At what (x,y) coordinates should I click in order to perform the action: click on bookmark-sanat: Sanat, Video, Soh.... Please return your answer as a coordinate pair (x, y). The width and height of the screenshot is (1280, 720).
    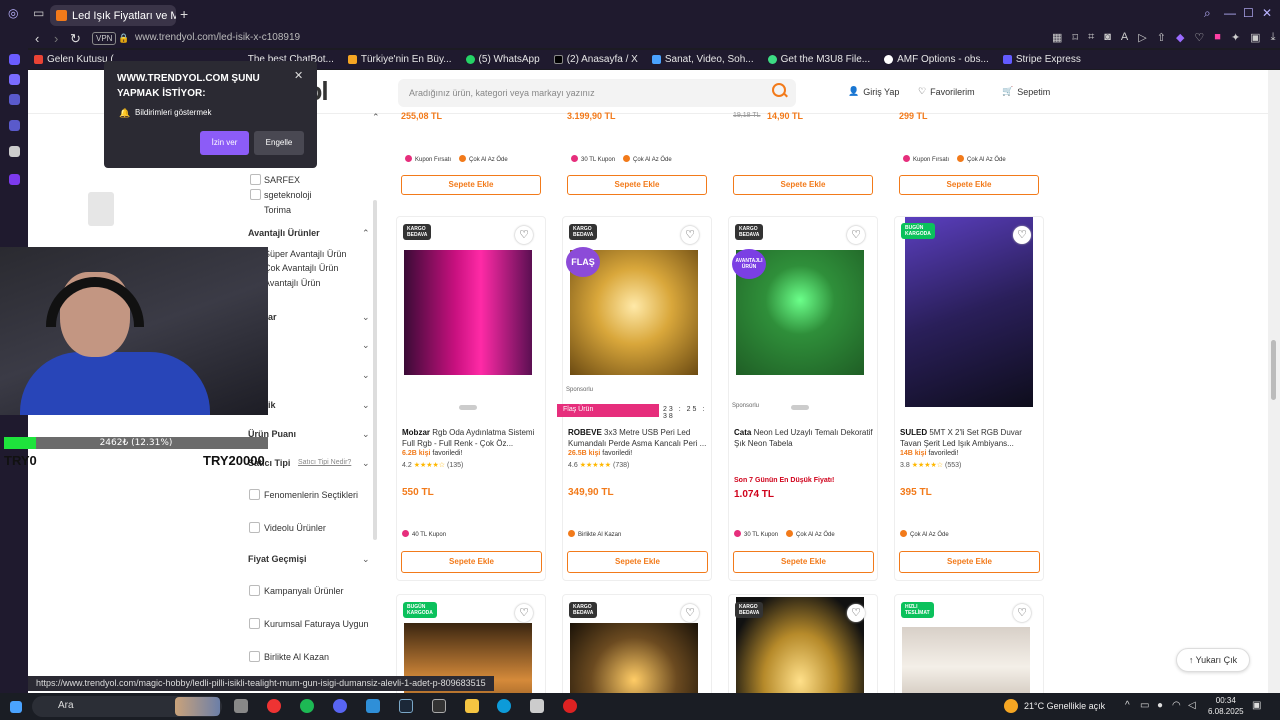
    Looking at the image, I should click on (702, 59).